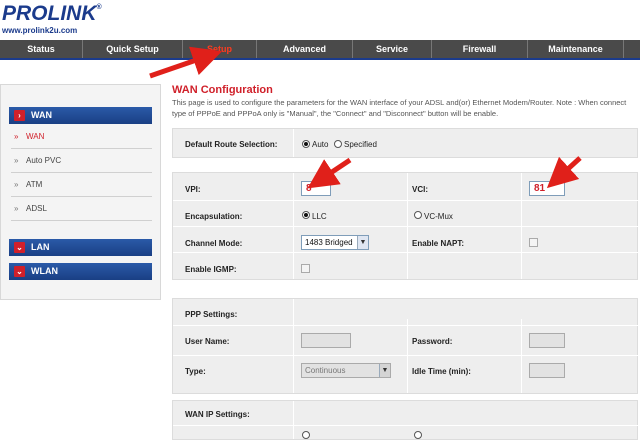 This screenshot has height=440, width=640. I want to click on type-label: Type:, so click(195, 371).